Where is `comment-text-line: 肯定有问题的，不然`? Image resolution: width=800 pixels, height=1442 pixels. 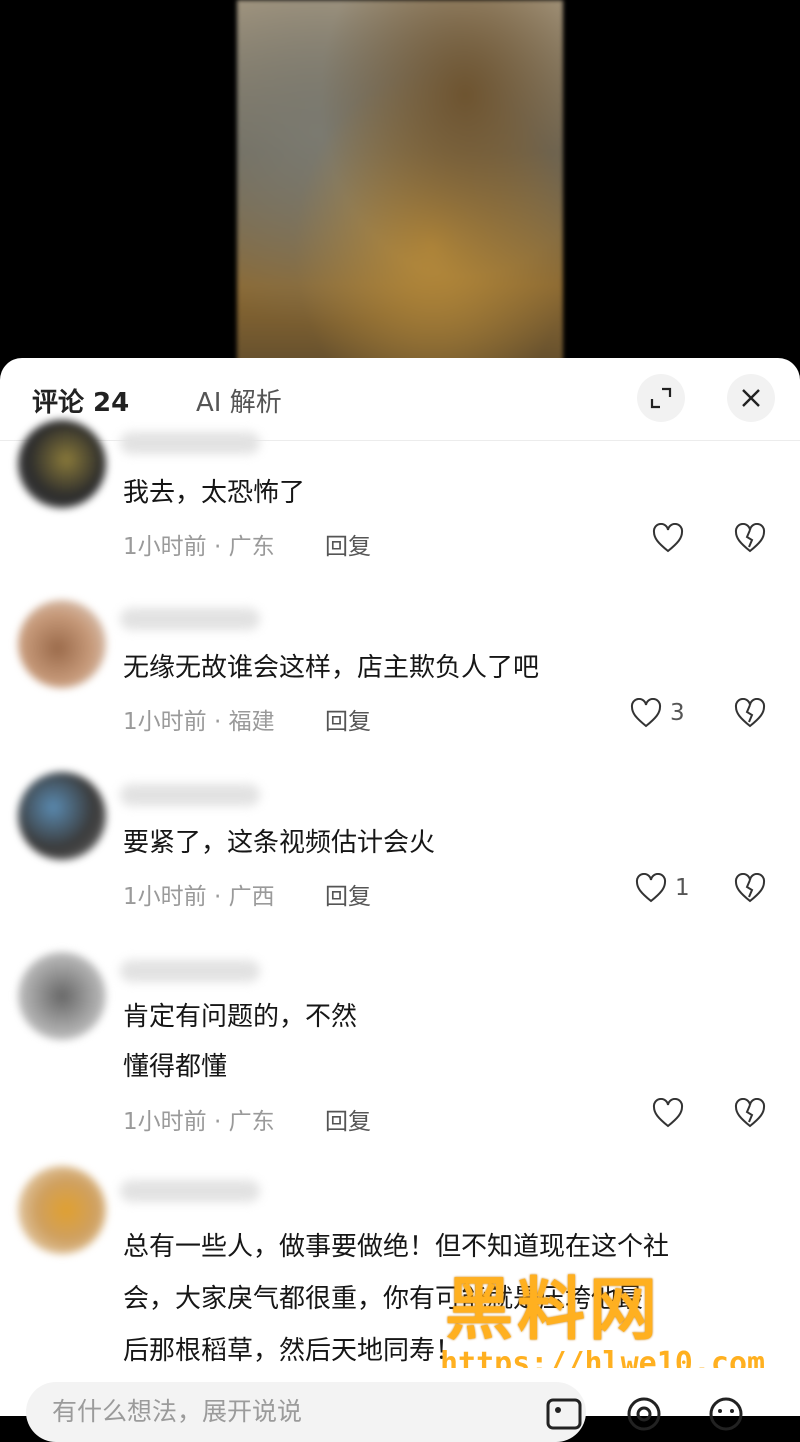 comment-text-line: 肯定有问题的，不然 is located at coordinates (240, 1017).